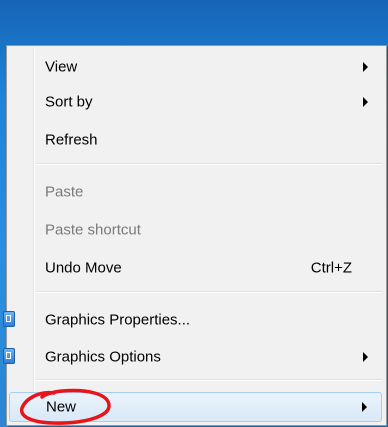  I want to click on menu-item-sort-by: Sort by, so click(195, 102).